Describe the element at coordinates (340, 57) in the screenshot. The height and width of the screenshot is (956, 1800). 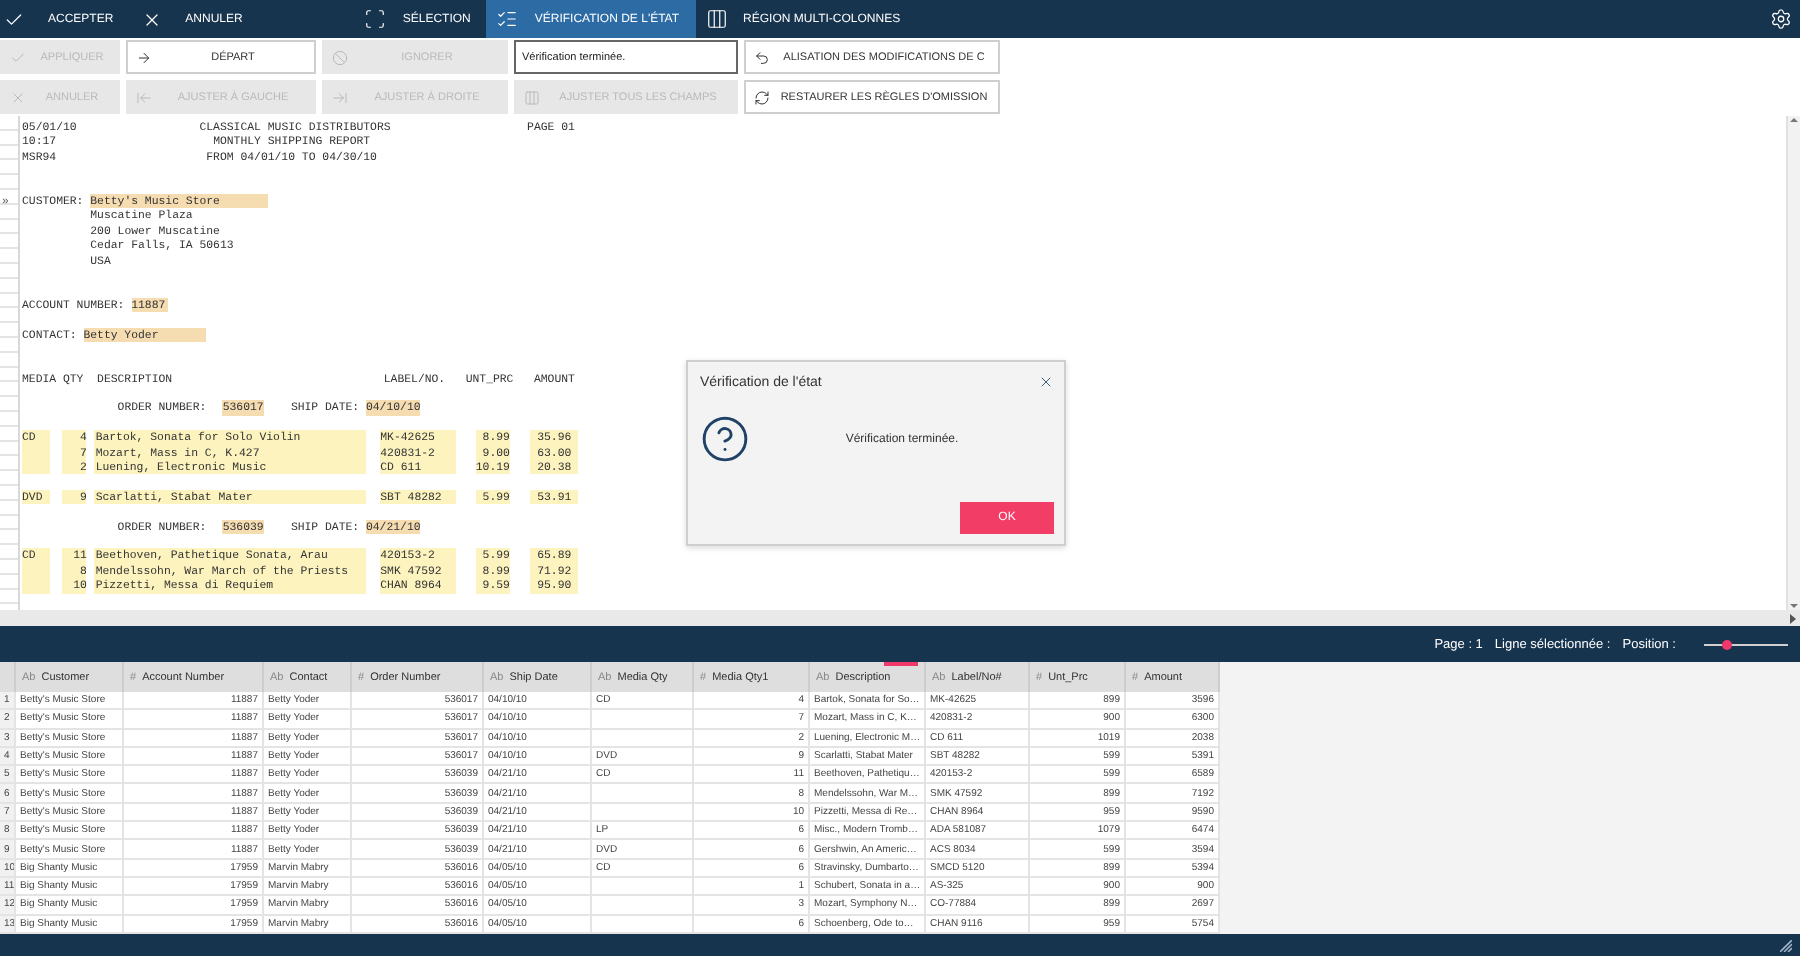
I see `blocked-icon` at that location.